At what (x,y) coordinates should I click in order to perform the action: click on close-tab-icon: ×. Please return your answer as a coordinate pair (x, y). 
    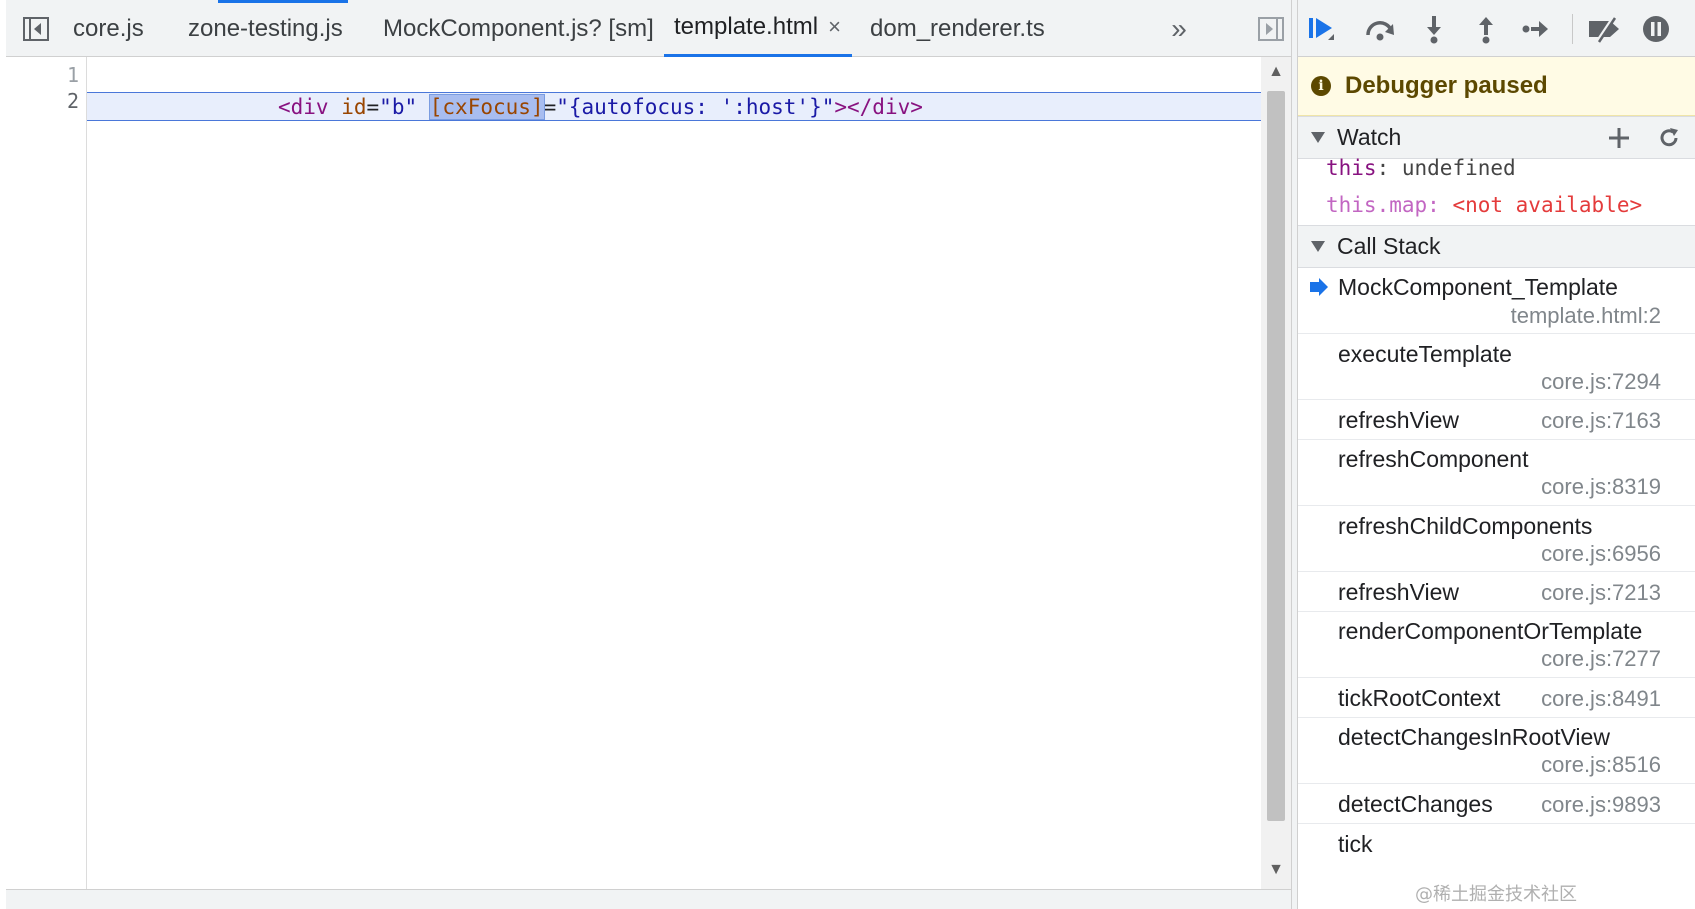
    Looking at the image, I should click on (834, 27).